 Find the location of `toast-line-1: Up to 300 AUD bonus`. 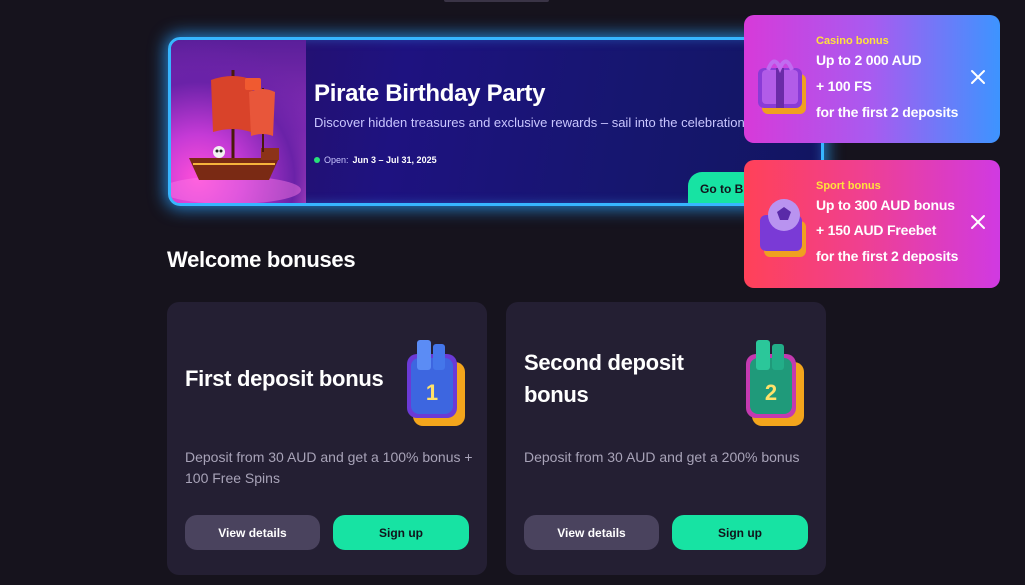

toast-line-1: Up to 300 AUD bonus is located at coordinates (885, 205).